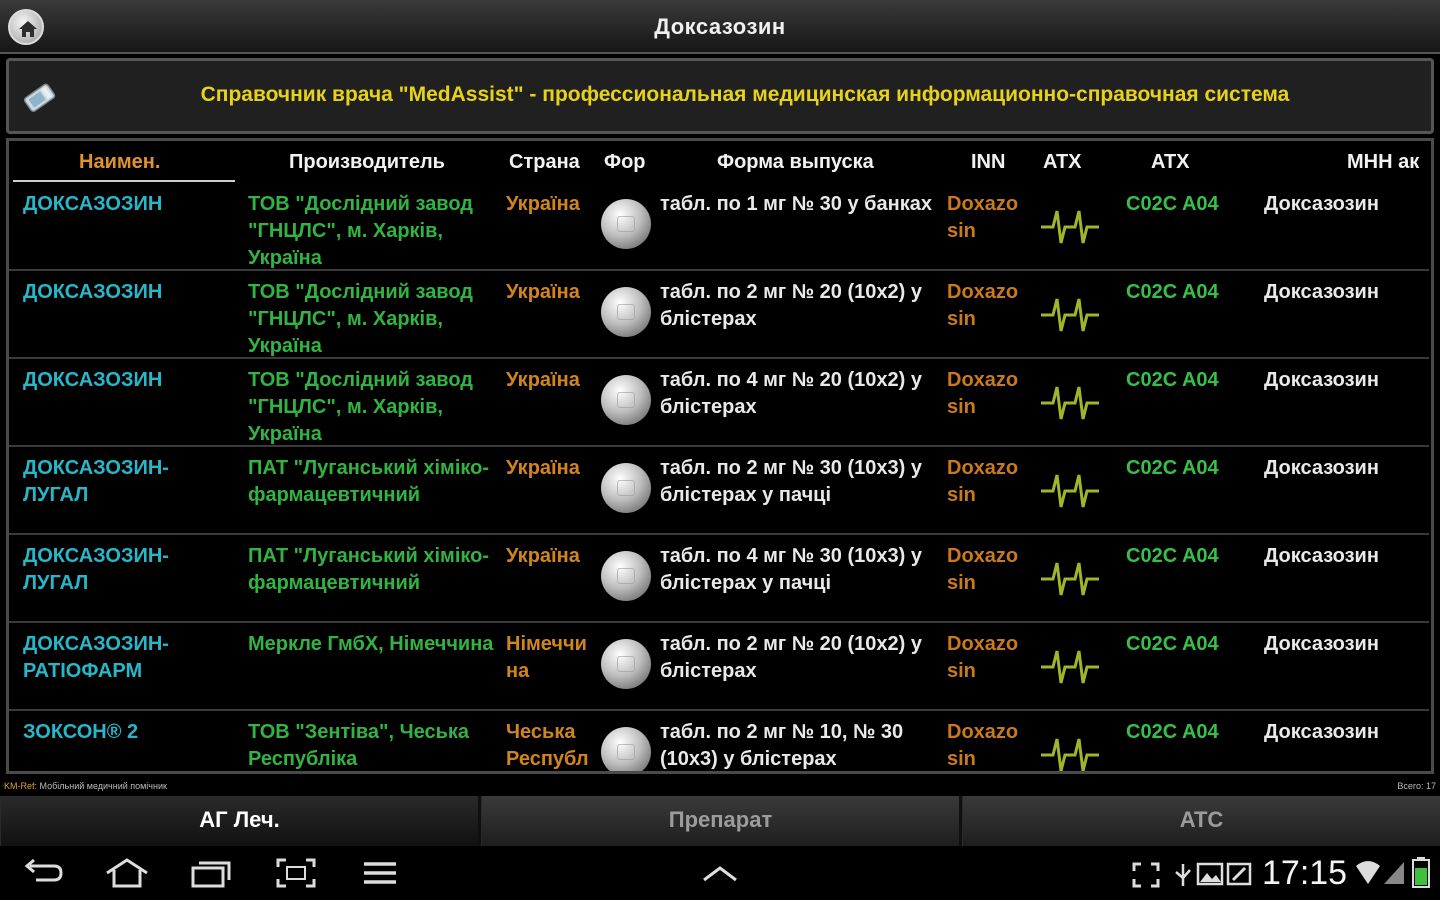 Image resolution: width=1440 pixels, height=900 pixels. What do you see at coordinates (791, 657) in the screenshot?
I see `release-form: табл. по 2 мг № 20 (10х2) у блістерах` at bounding box center [791, 657].